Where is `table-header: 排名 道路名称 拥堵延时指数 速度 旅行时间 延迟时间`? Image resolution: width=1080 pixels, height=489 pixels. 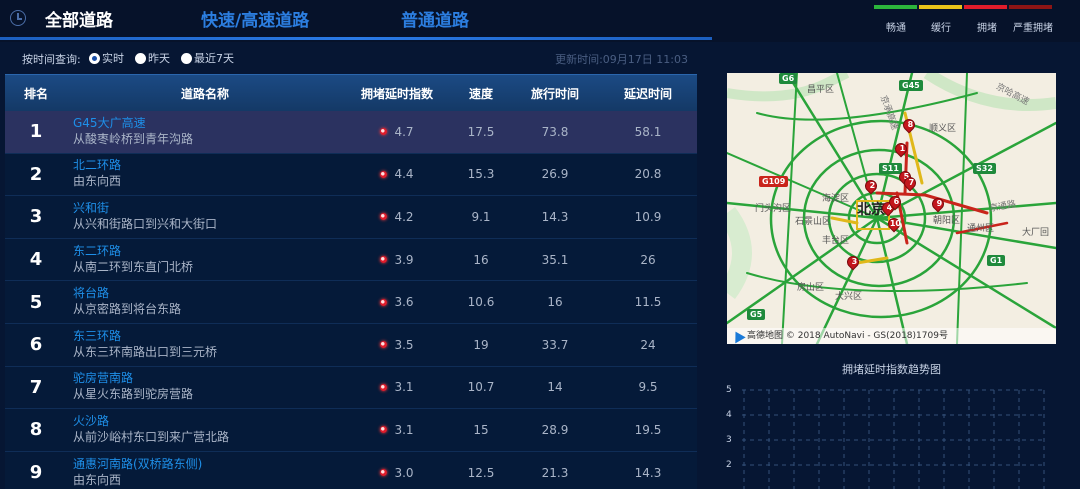 table-header: 排名 道路名称 拥堵延时指数 速度 旅行时间 延迟时间 is located at coordinates (351, 92).